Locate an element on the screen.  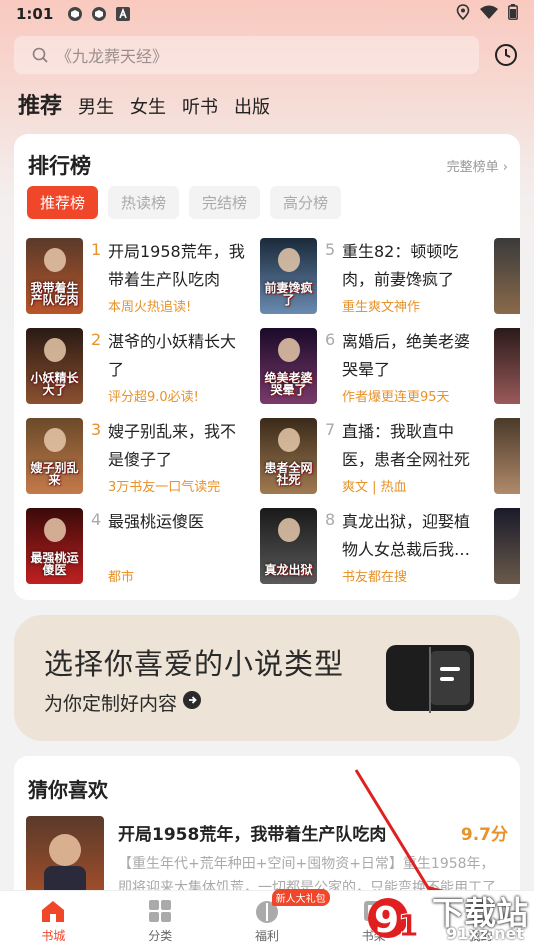
cover-title: 真龙出狱 is located at coordinates (288, 570).